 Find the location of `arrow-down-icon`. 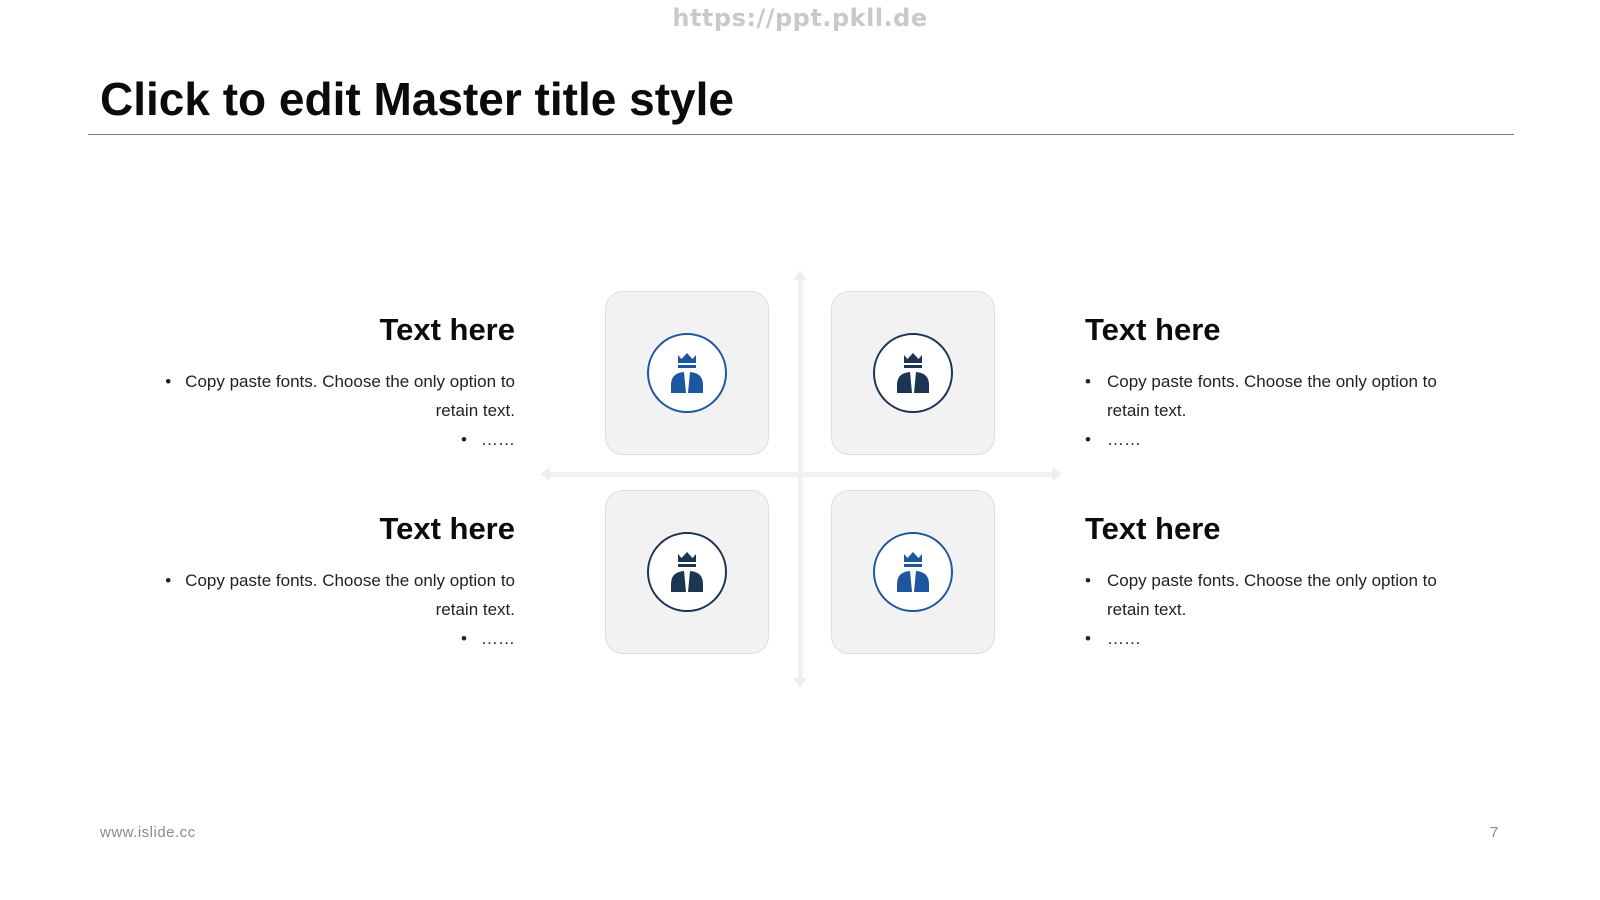

arrow-down-icon is located at coordinates (800, 683).